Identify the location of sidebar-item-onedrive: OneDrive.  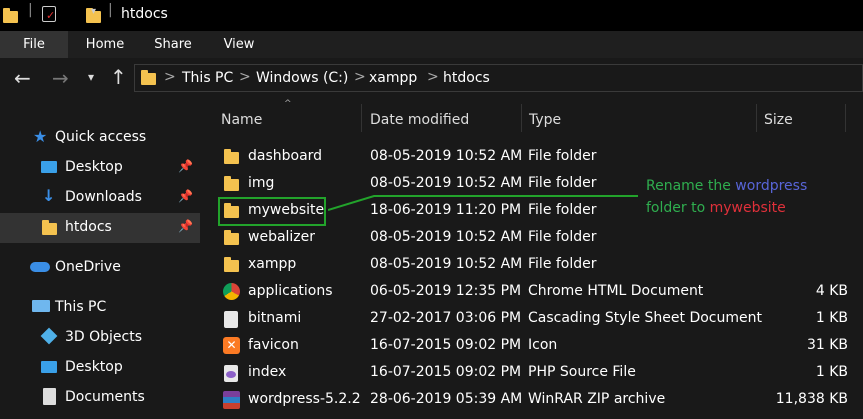
(100, 268).